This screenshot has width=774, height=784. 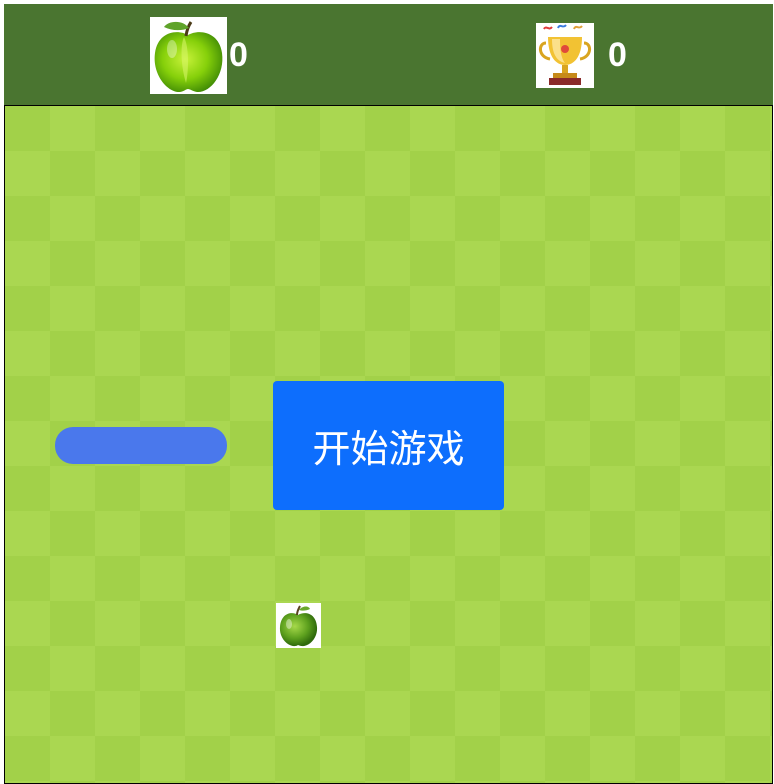 What do you see at coordinates (141, 445) in the screenshot?
I see `snake` at bounding box center [141, 445].